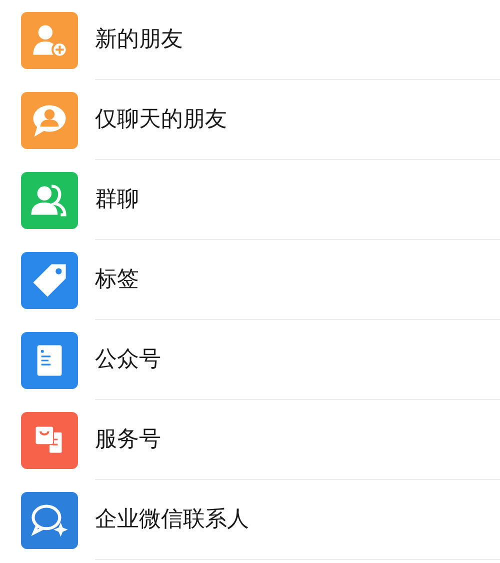 The width and height of the screenshot is (500, 563). What do you see at coordinates (161, 119) in the screenshot?
I see `contact-category-label: 仅聊天的朋友` at bounding box center [161, 119].